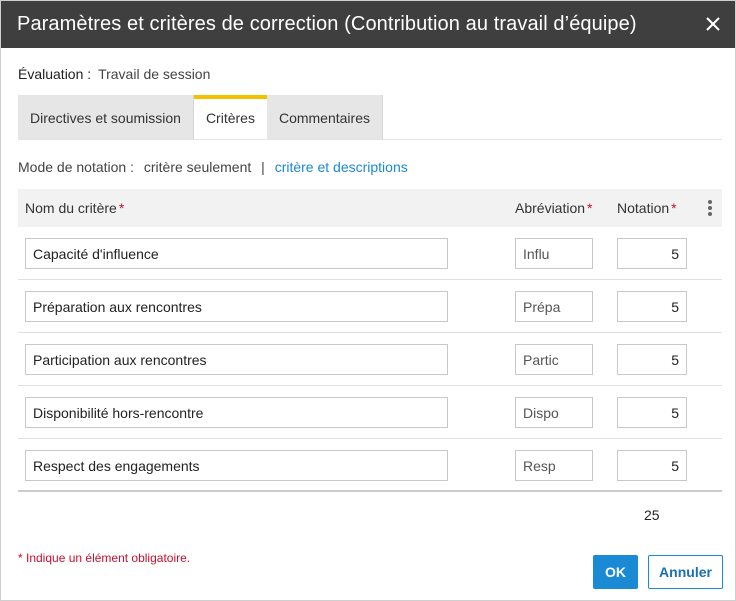 The image size is (736, 601). I want to click on criterion-name-input: Respect des engagements, so click(236, 465).